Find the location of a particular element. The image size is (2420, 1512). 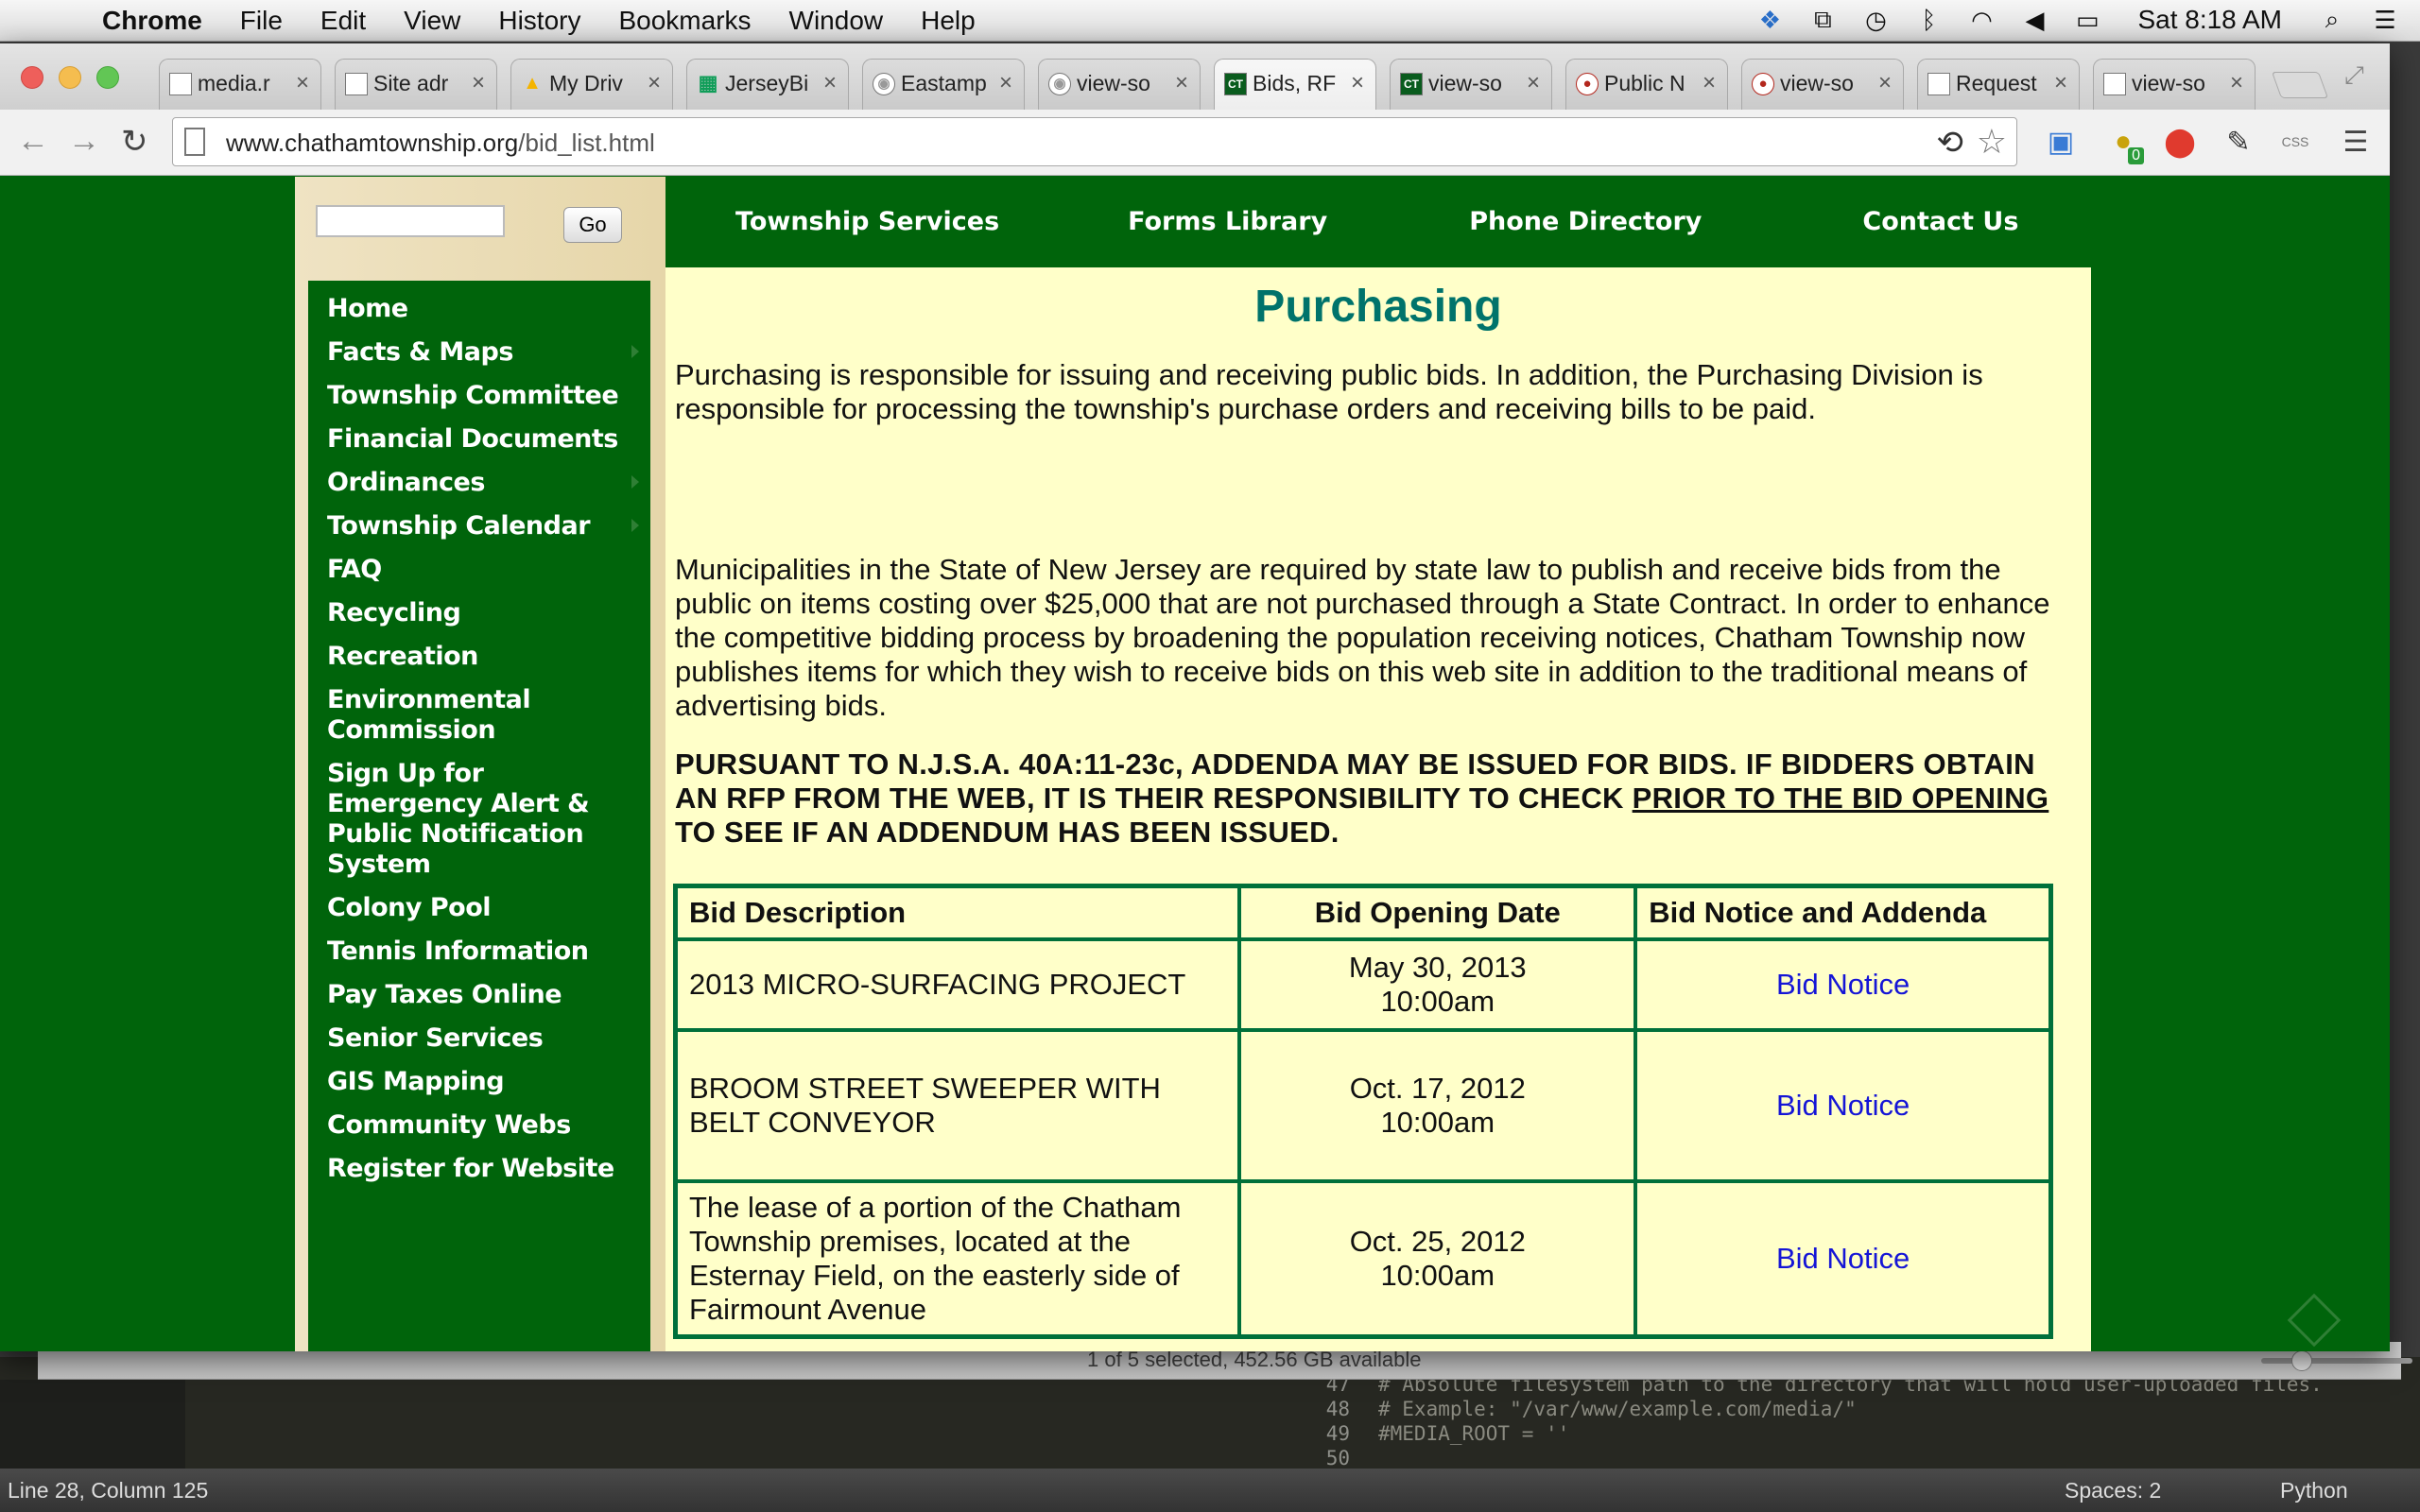

topnav-township-services: Township Services is located at coordinates (867, 222).